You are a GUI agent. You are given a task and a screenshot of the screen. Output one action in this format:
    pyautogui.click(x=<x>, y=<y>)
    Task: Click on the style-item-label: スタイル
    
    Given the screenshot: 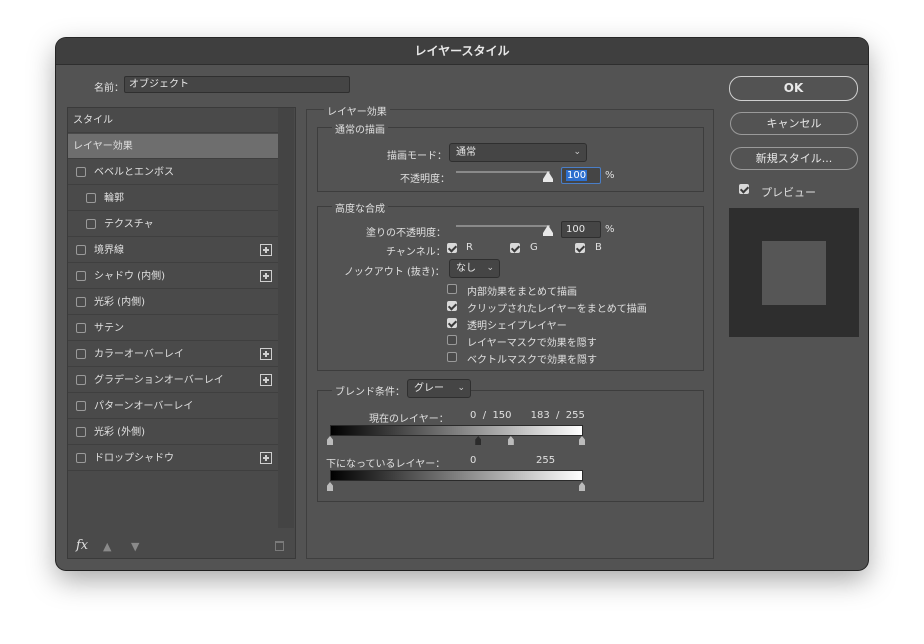 What is the action you would take?
    pyautogui.click(x=93, y=120)
    